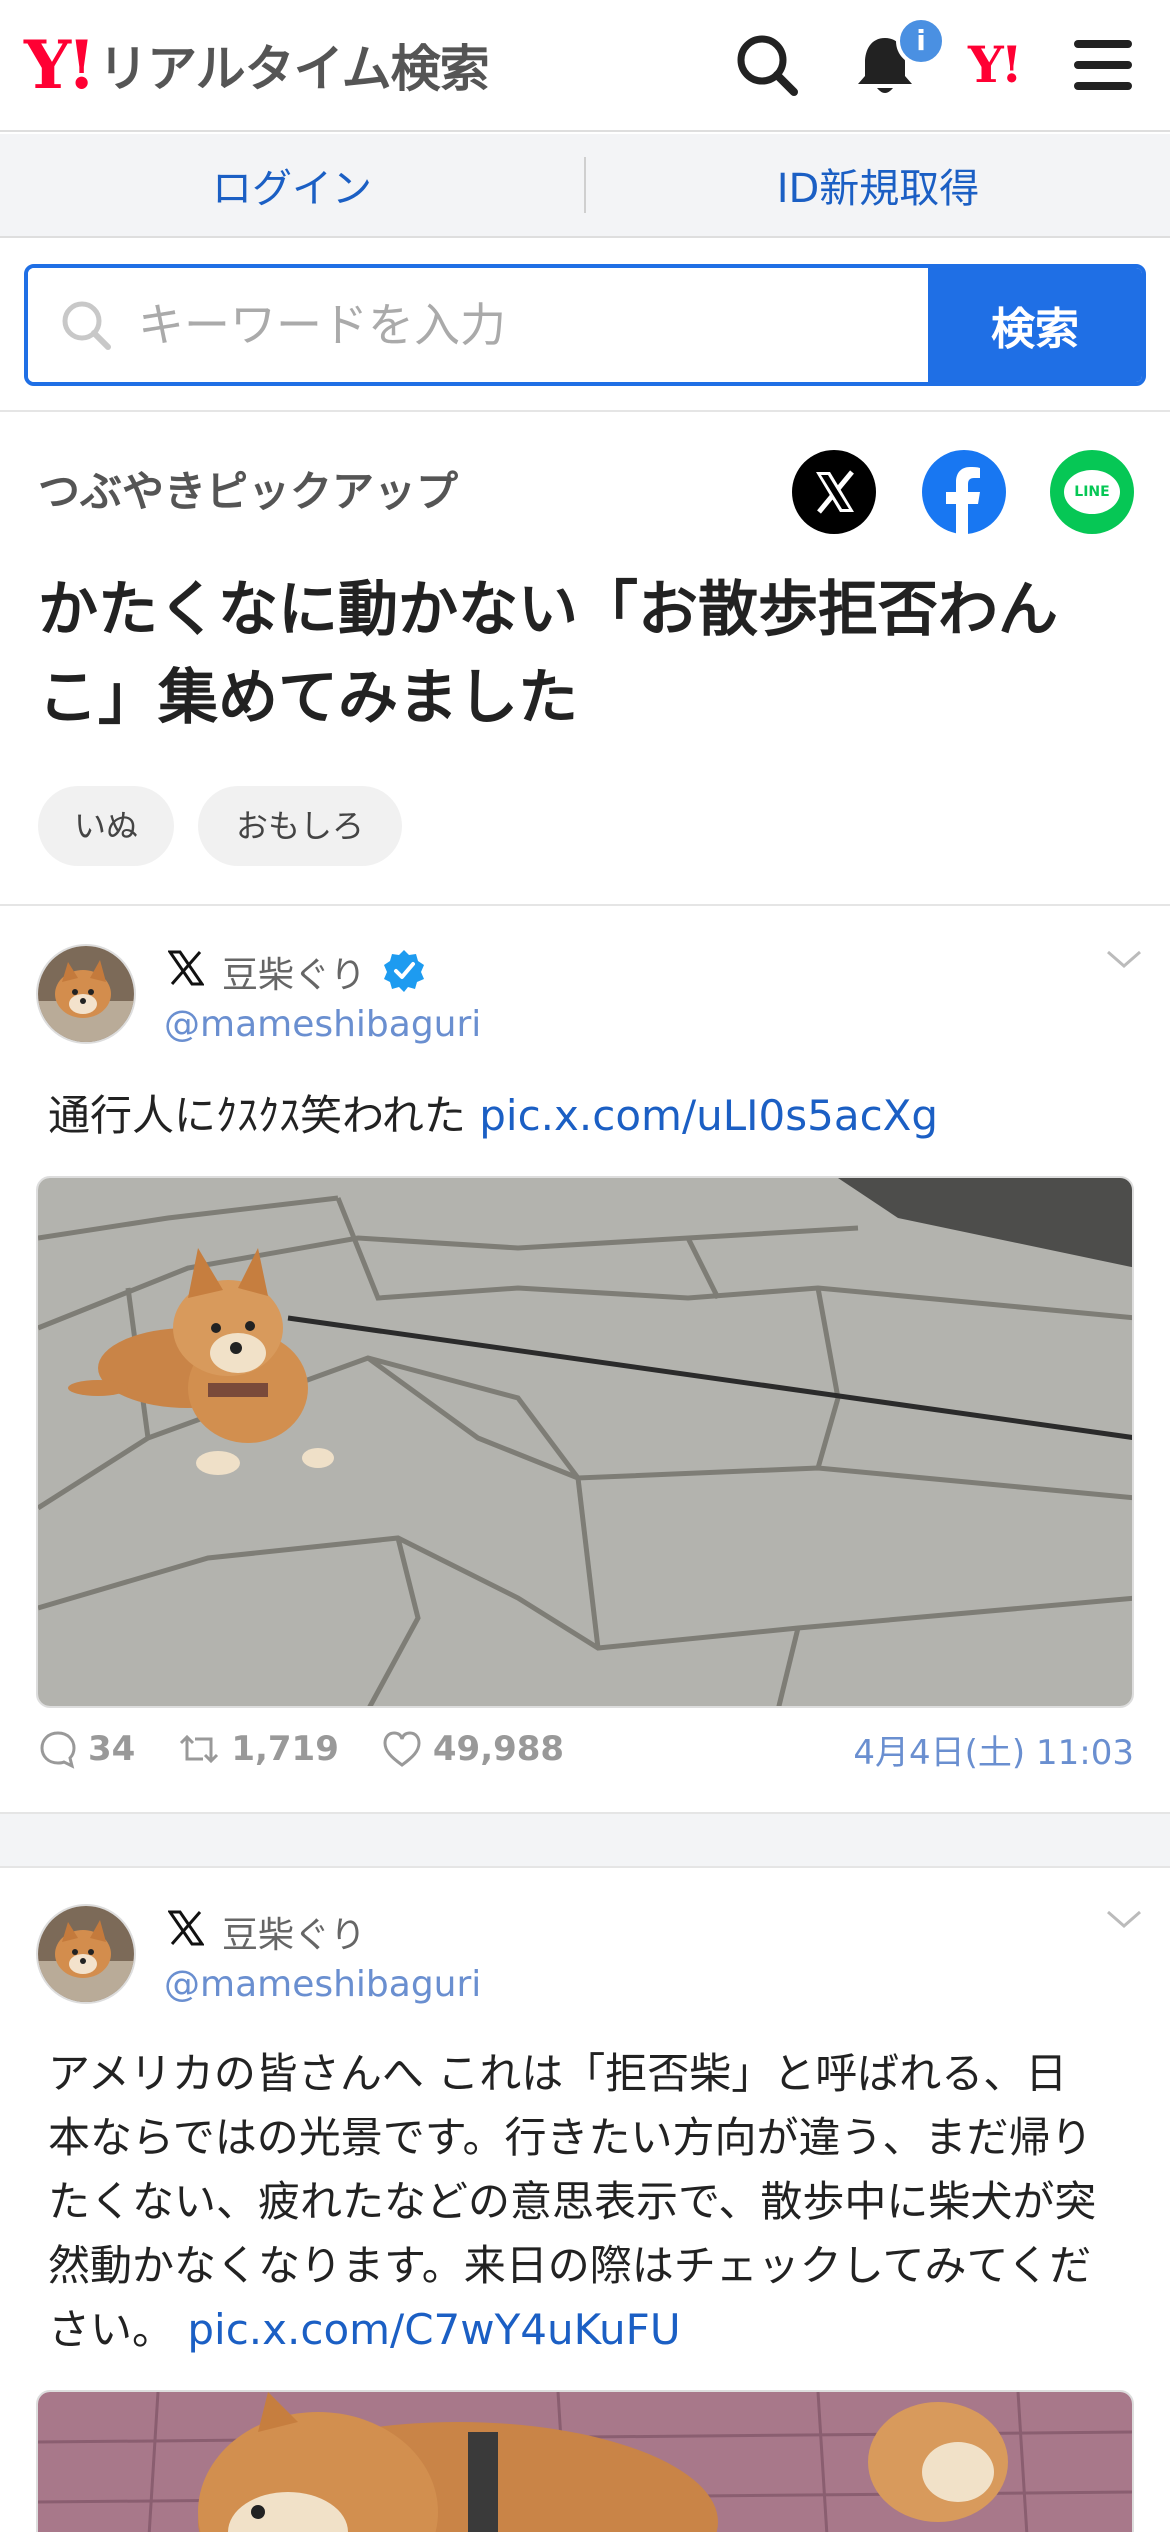 The height and width of the screenshot is (2532, 1170). Describe the element at coordinates (586, 1749) in the screenshot. I see `tweet-stats: 34 1,719 49,988 4月4日(土) 11:03` at that location.